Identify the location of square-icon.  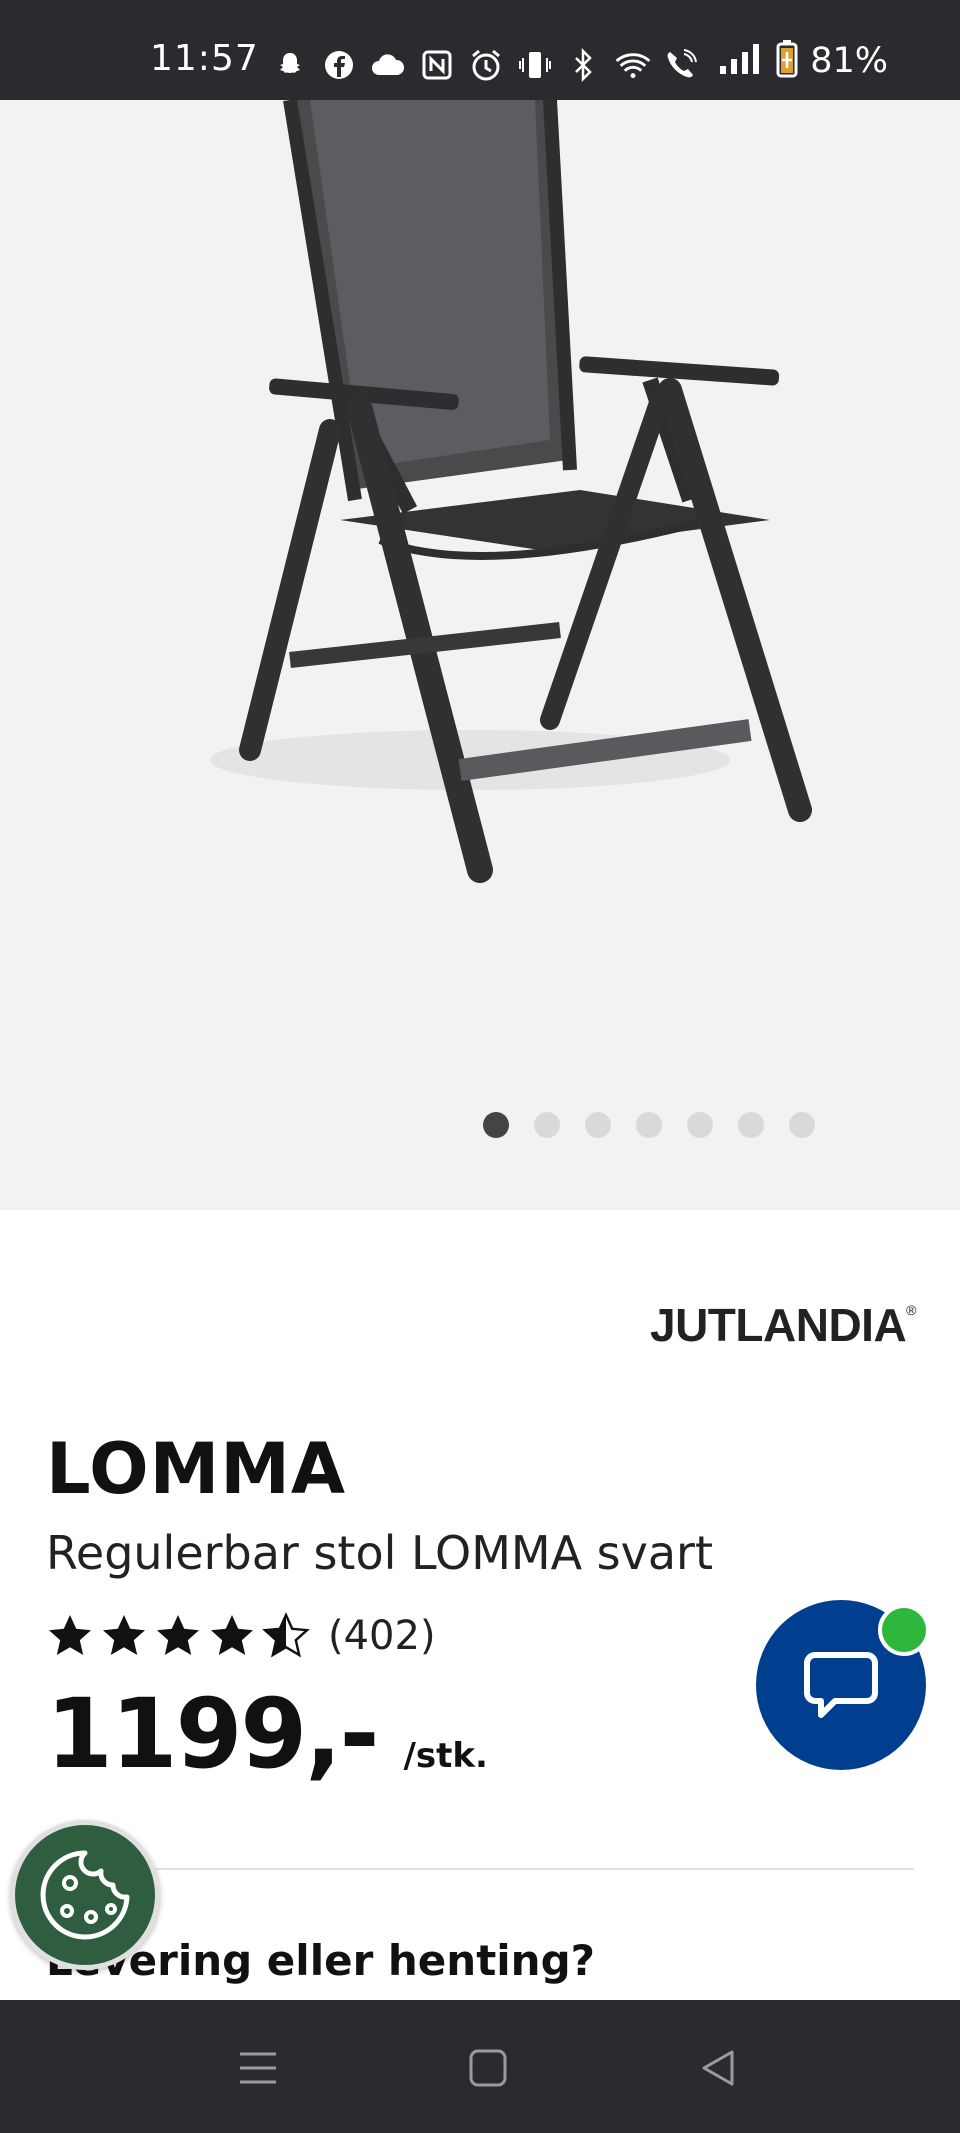
(488, 2068).